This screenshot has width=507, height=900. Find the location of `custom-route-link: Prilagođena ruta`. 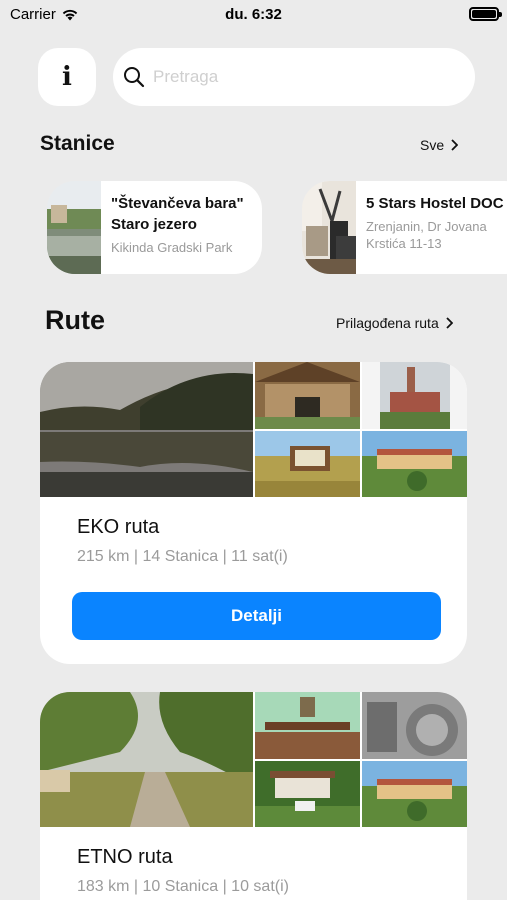

custom-route-link: Prilagođena ruta is located at coordinates (394, 323).